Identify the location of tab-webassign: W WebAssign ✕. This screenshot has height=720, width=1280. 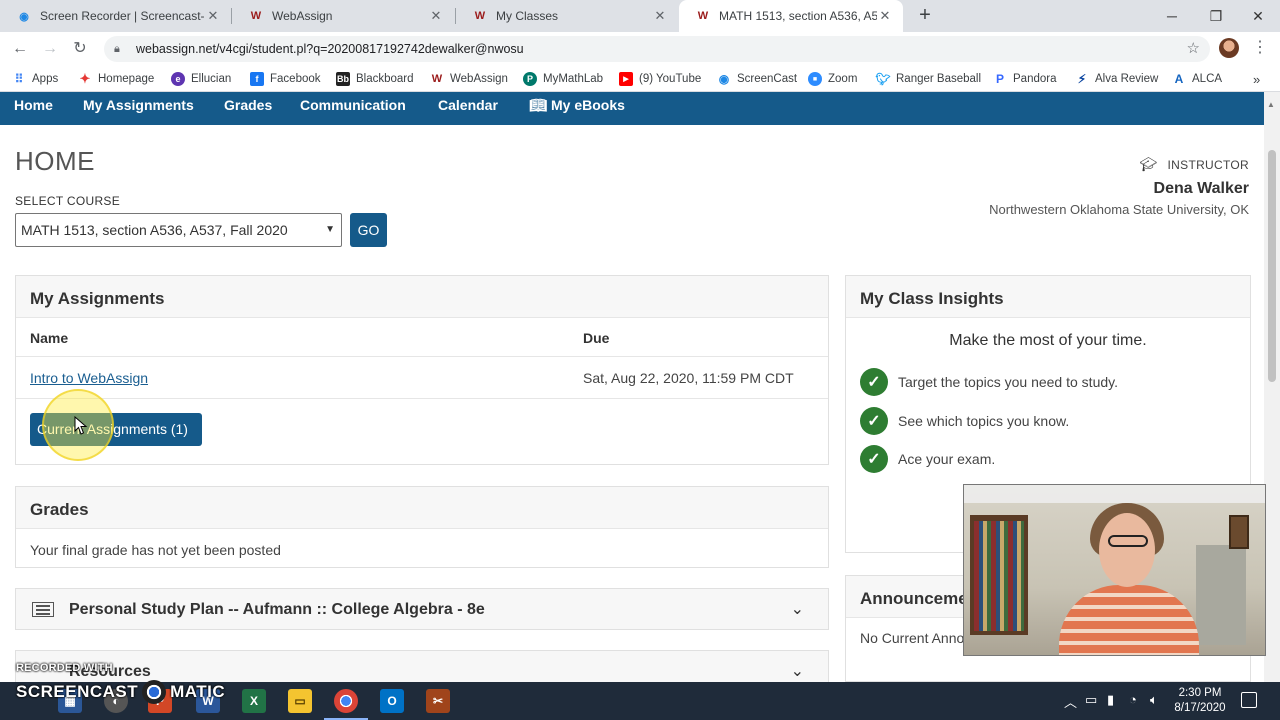
(343, 16).